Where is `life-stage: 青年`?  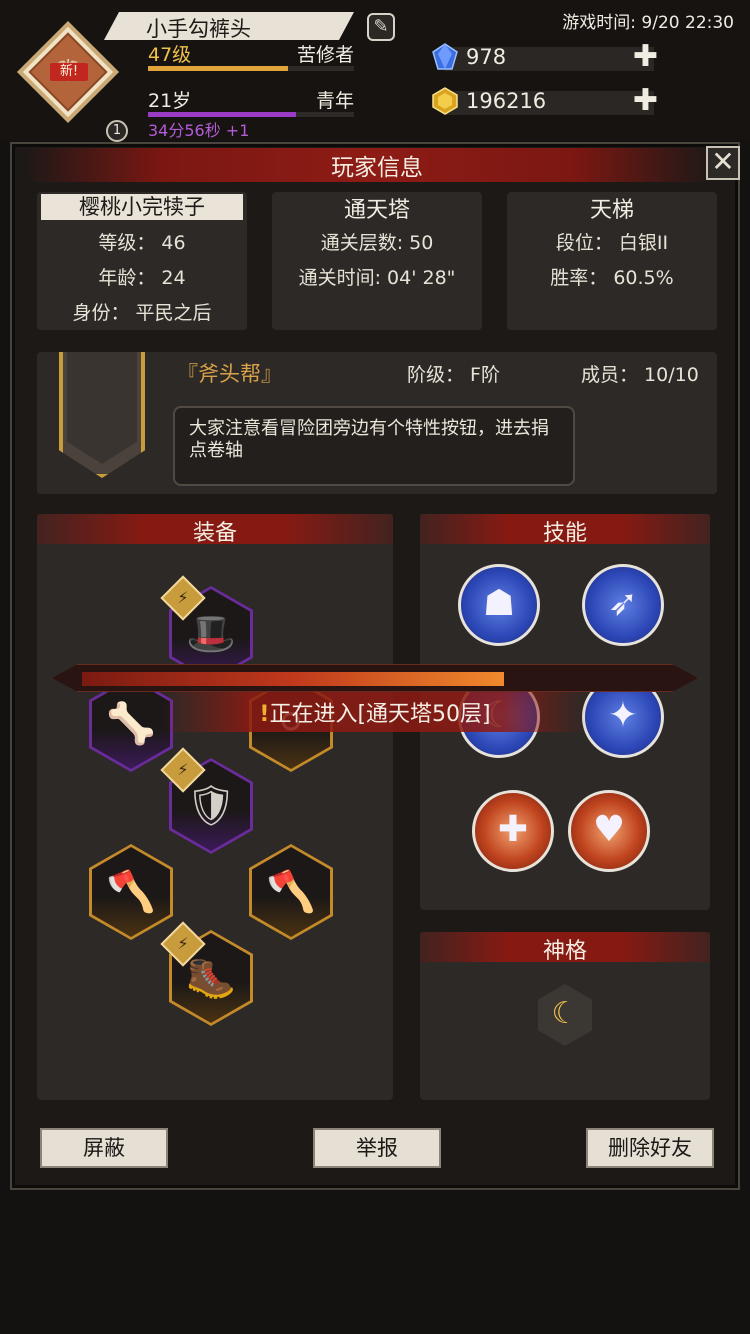 life-stage: 青年 is located at coordinates (334, 101).